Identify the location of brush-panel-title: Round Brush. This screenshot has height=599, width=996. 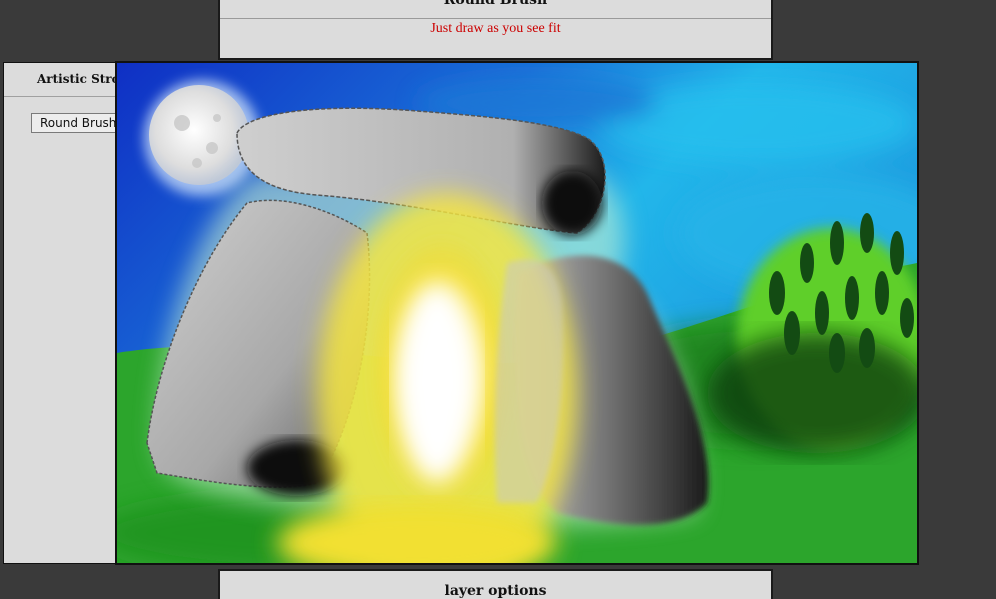
(495, 4).